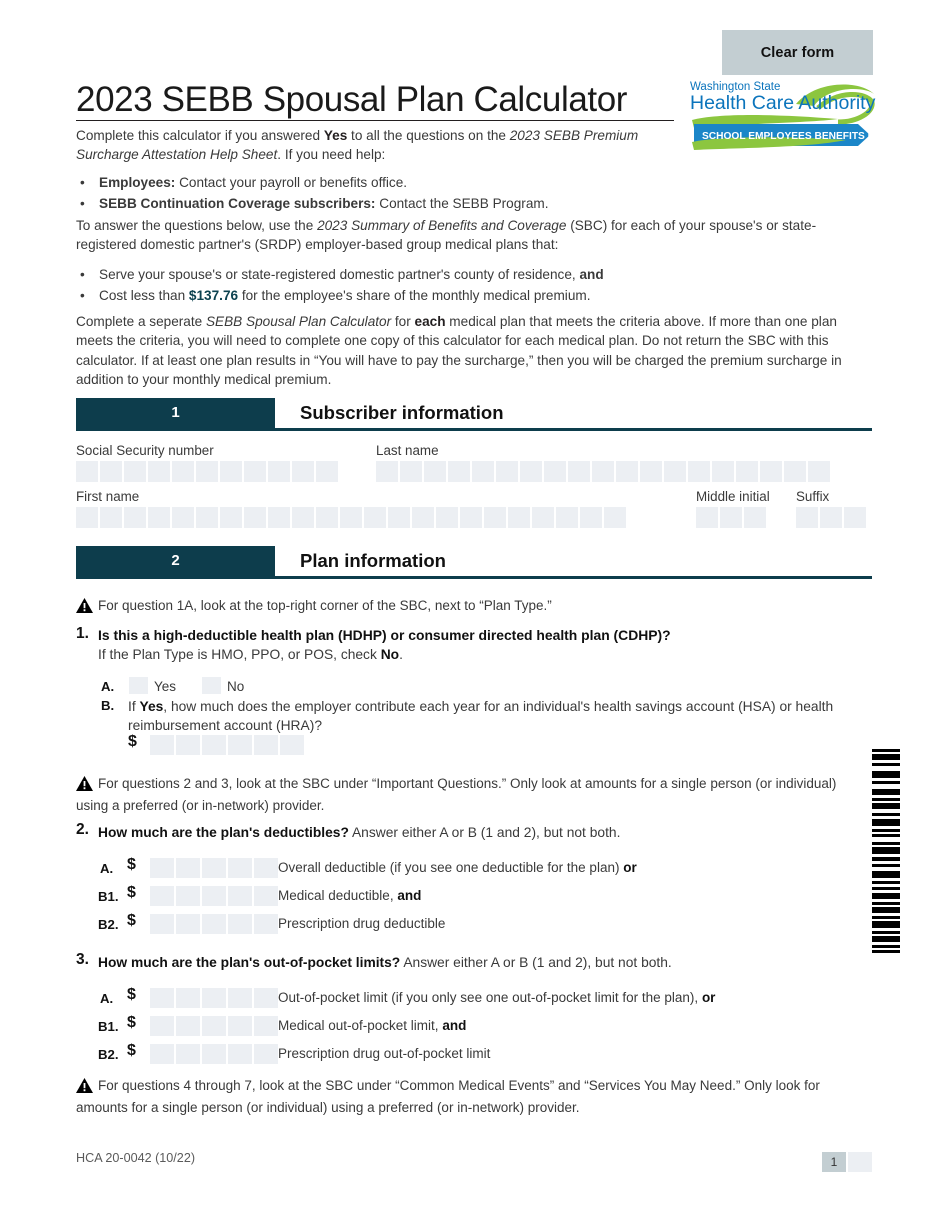 The width and height of the screenshot is (950, 1230). I want to click on middle-initial-input, so click(731, 517).